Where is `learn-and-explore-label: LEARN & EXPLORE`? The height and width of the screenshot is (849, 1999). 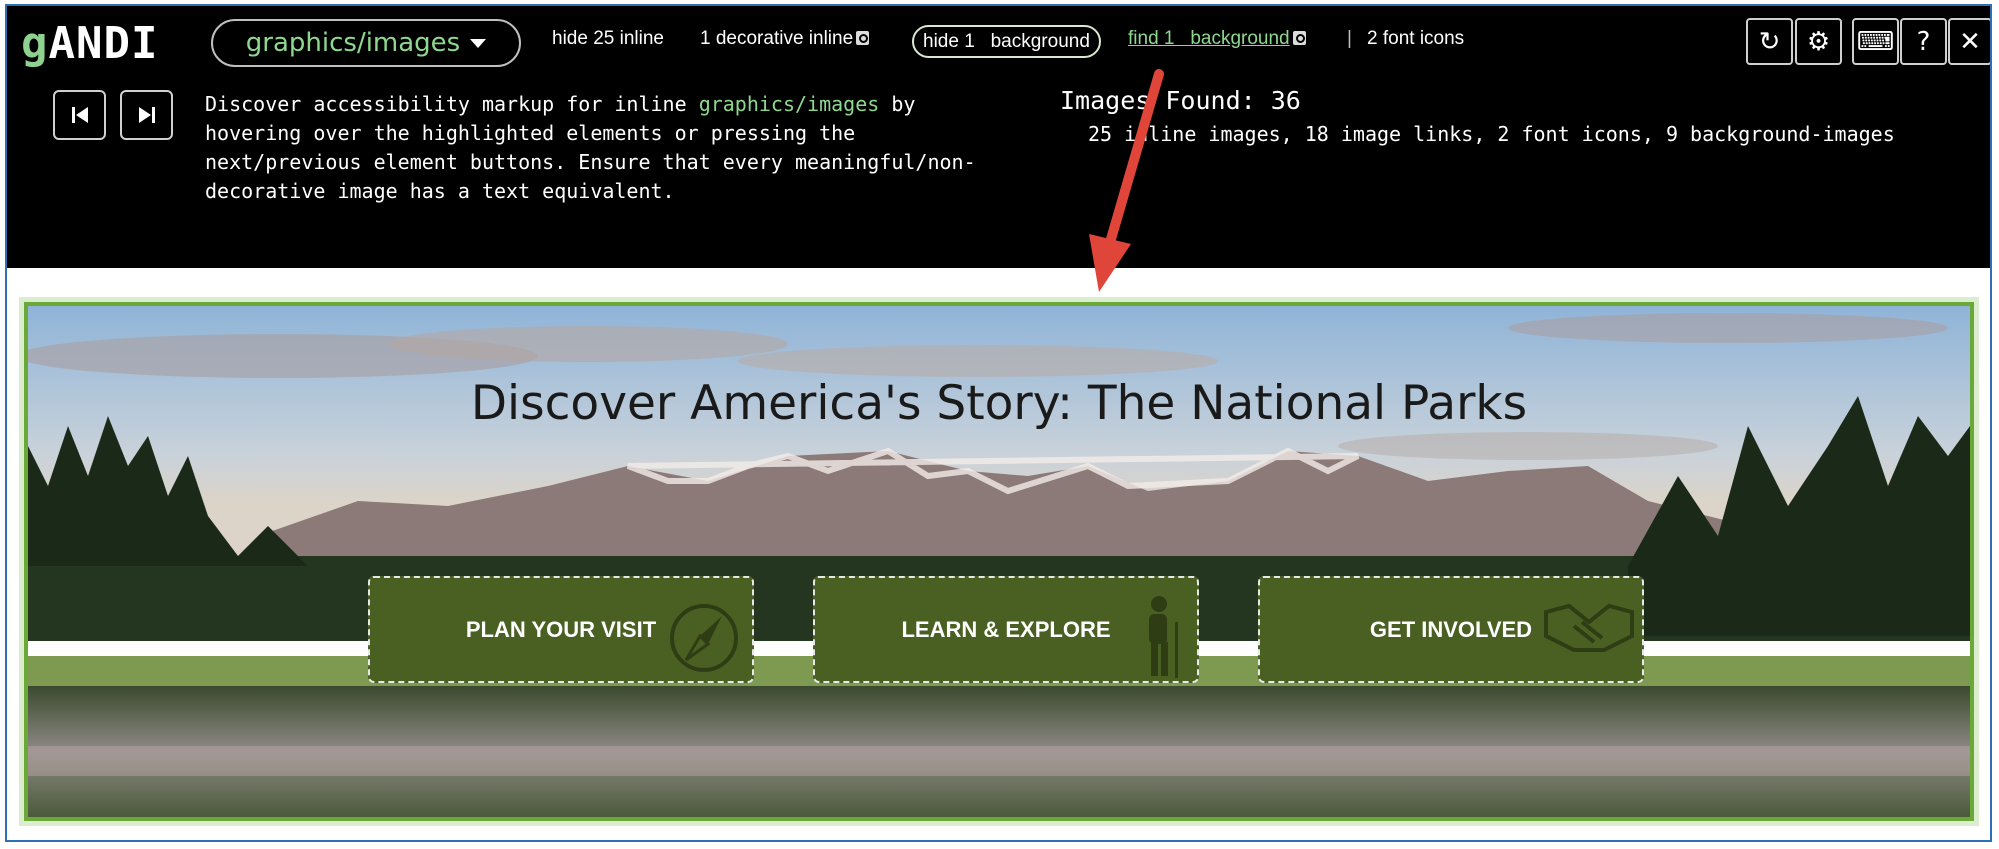 learn-and-explore-label: LEARN & EXPLORE is located at coordinates (1006, 629).